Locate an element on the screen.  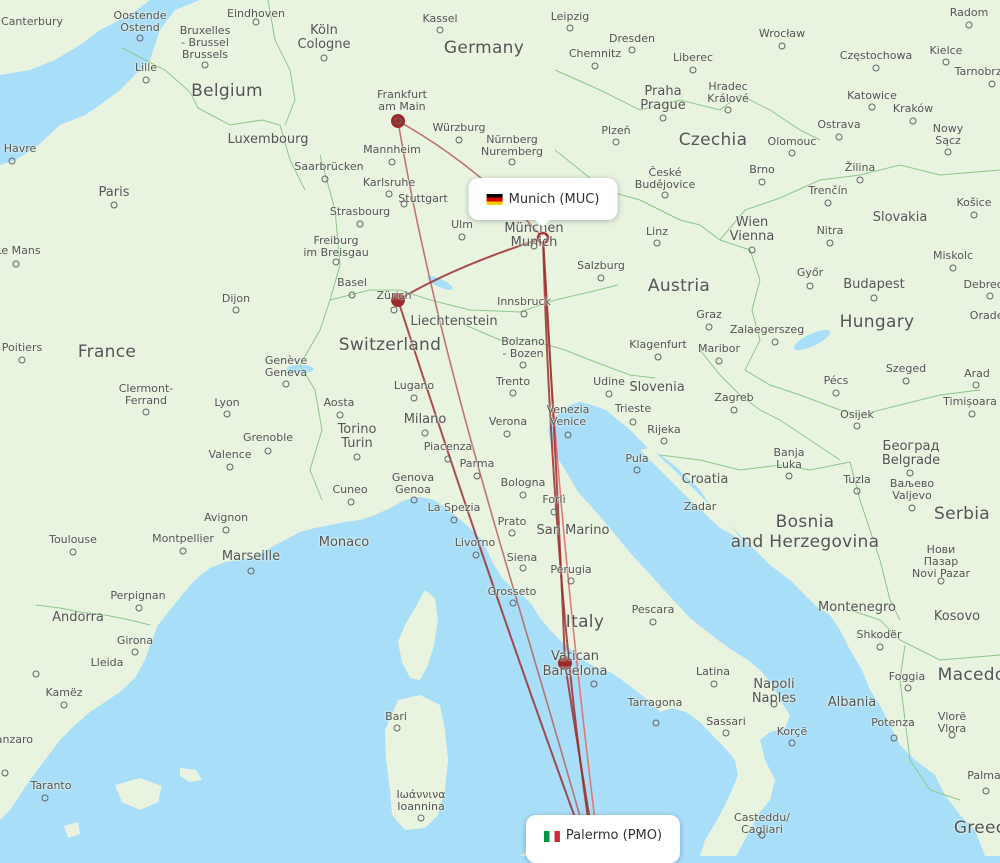
origin-label: Munich (MUC) is located at coordinates (554, 199).